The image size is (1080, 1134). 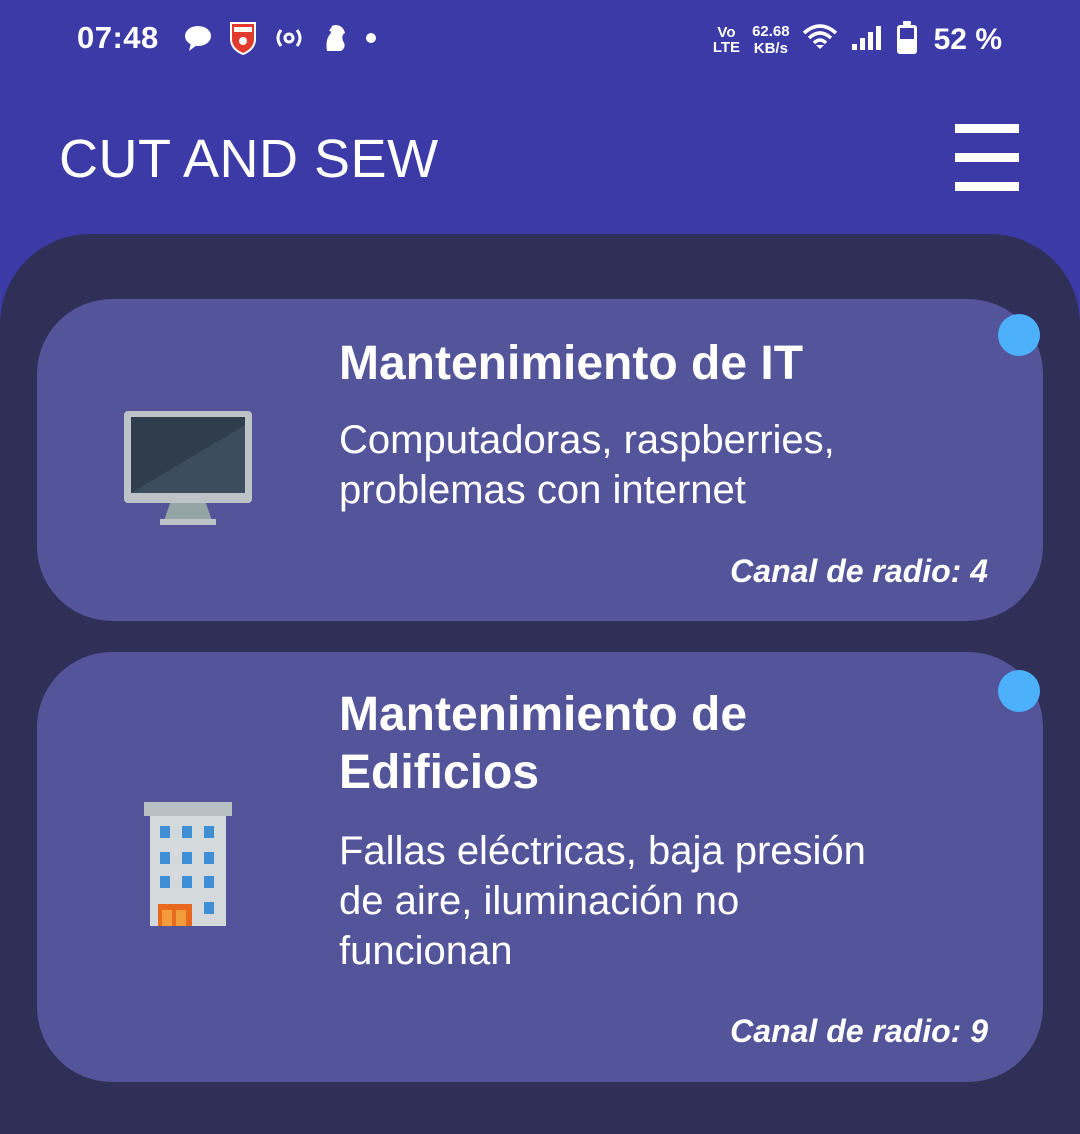 What do you see at coordinates (543, 743) in the screenshot?
I see `card-title: Mantenimiento de Edificios` at bounding box center [543, 743].